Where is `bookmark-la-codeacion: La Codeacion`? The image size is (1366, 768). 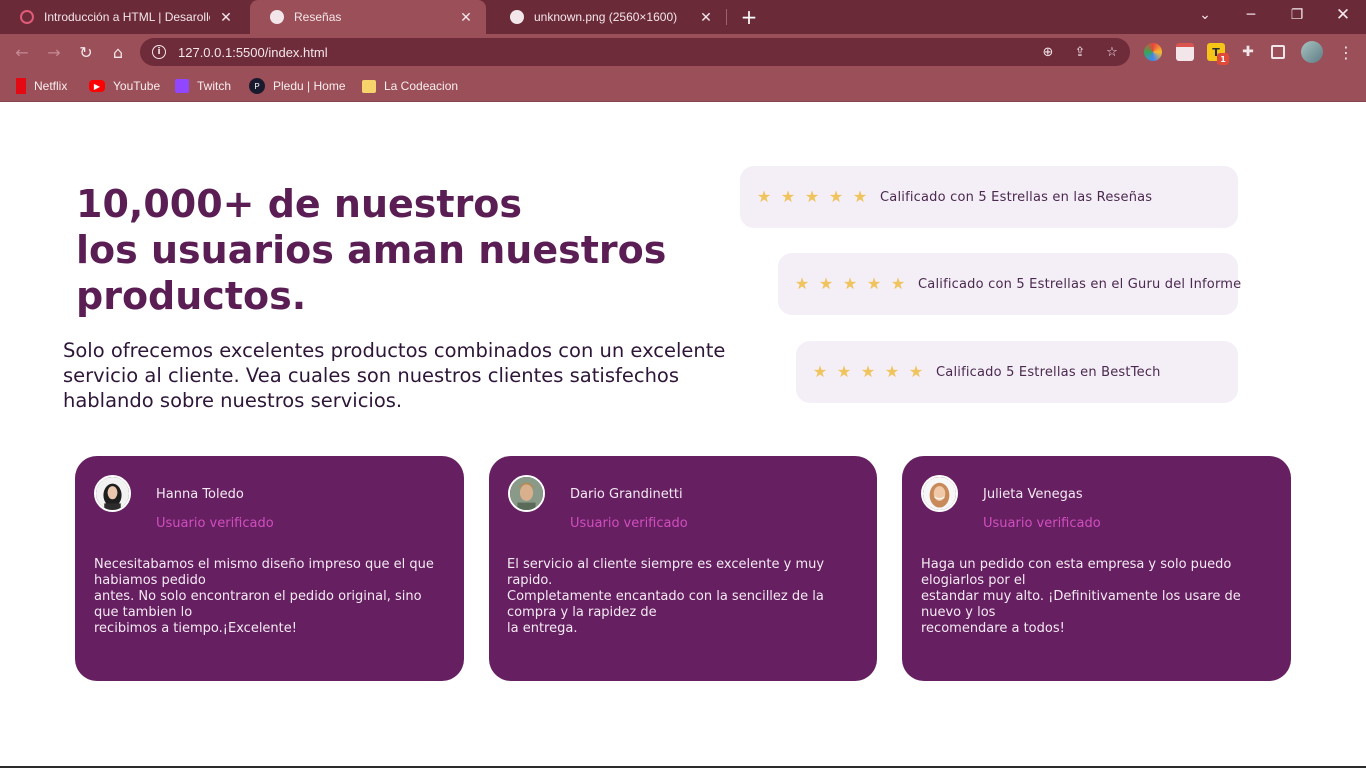
bookmark-la-codeacion: La Codeacion is located at coordinates (410, 86).